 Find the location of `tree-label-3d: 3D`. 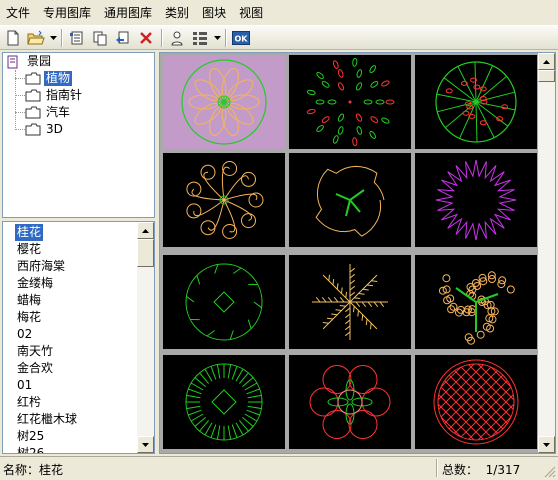

tree-label-3d: 3D is located at coordinates (54, 129).